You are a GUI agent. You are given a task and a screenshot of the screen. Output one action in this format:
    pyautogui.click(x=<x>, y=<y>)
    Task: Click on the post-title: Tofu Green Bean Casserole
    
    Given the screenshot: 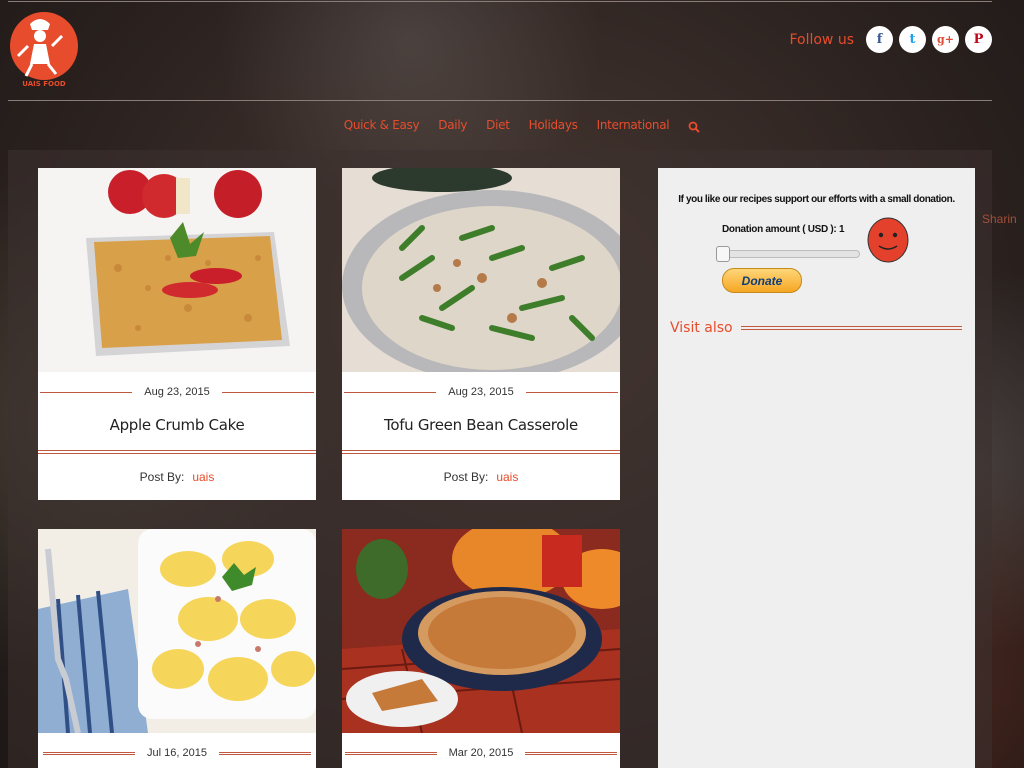 What is the action you would take?
    pyautogui.click(x=481, y=425)
    